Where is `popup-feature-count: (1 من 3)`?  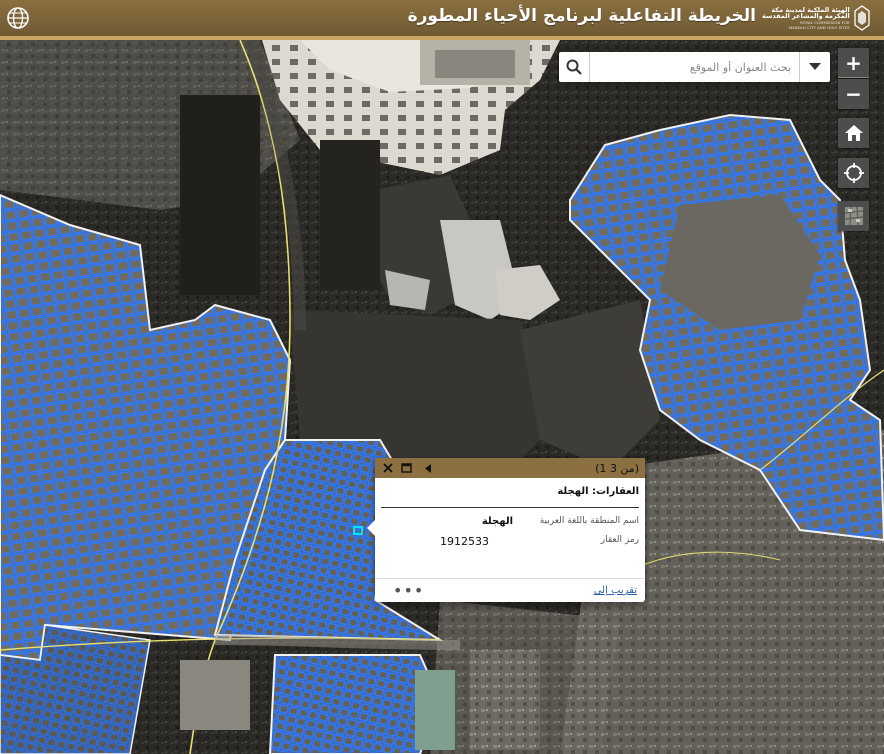 popup-feature-count: (1 من 3) is located at coordinates (617, 468).